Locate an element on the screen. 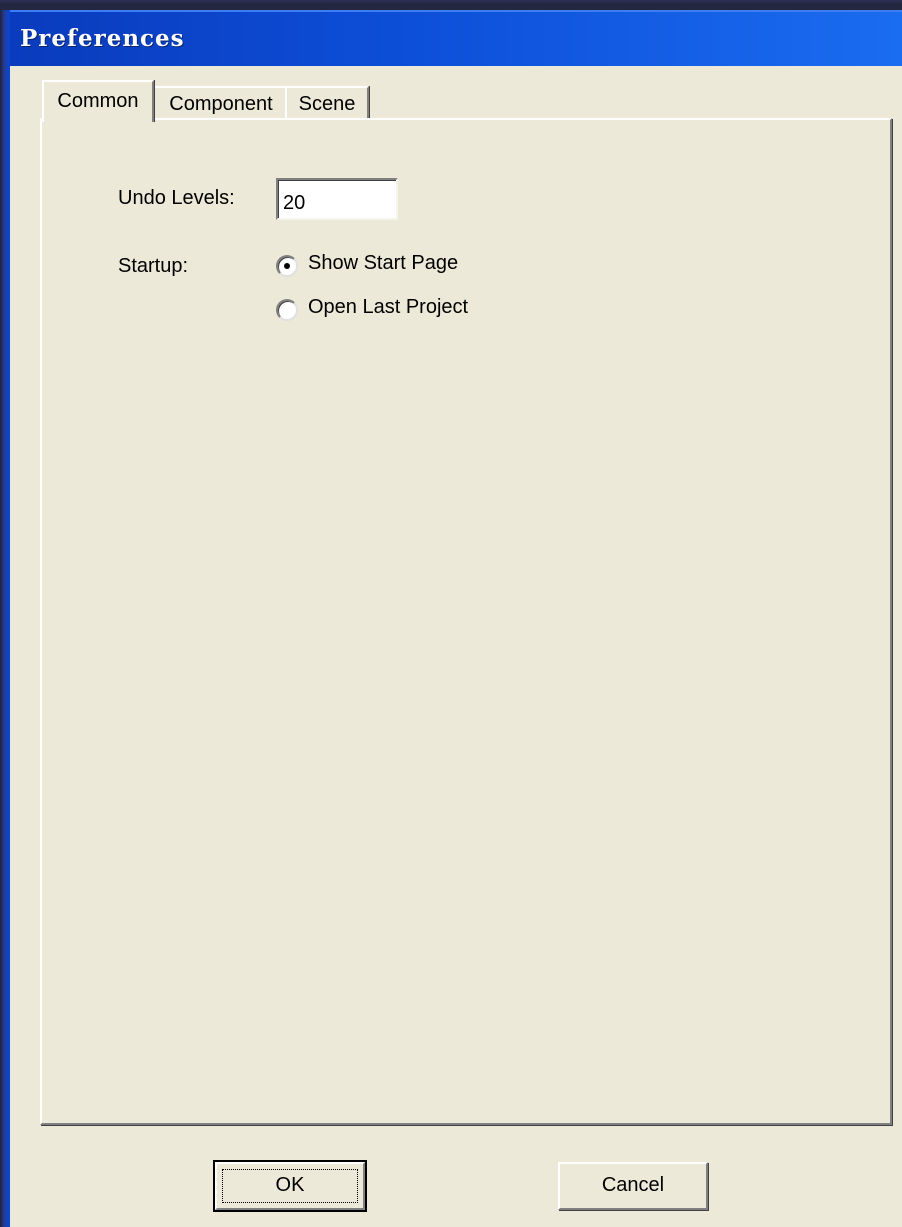 This screenshot has height=1227, width=902. tab-scene: Scene is located at coordinates (327, 103).